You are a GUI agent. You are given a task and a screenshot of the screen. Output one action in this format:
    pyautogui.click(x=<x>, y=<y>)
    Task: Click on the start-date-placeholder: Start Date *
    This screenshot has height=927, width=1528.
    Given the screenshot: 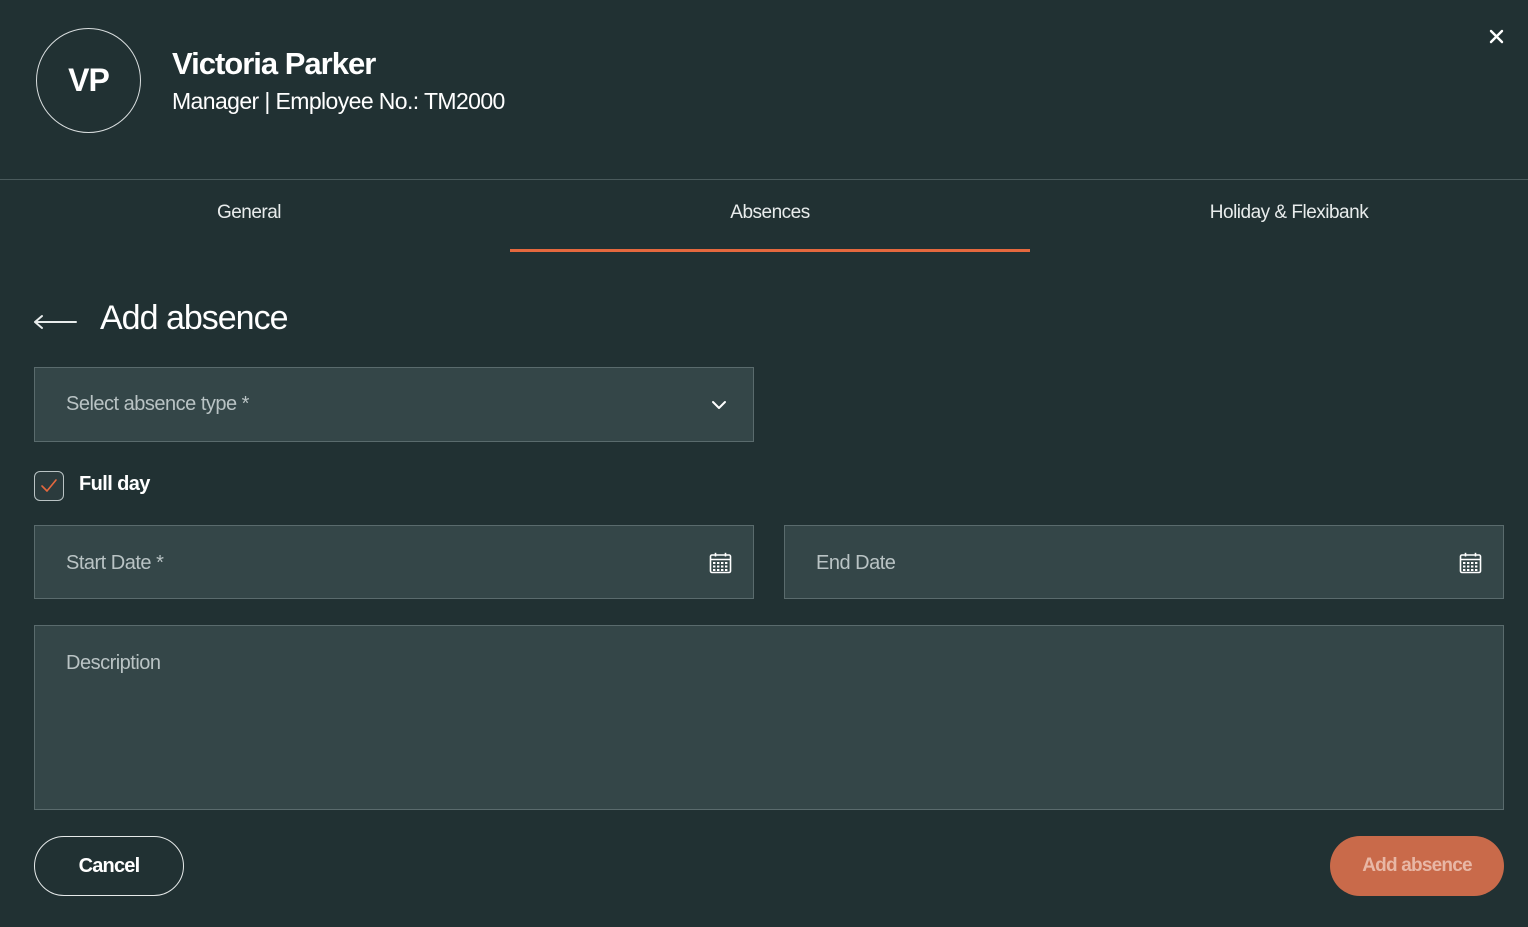 What is the action you would take?
    pyautogui.click(x=115, y=563)
    